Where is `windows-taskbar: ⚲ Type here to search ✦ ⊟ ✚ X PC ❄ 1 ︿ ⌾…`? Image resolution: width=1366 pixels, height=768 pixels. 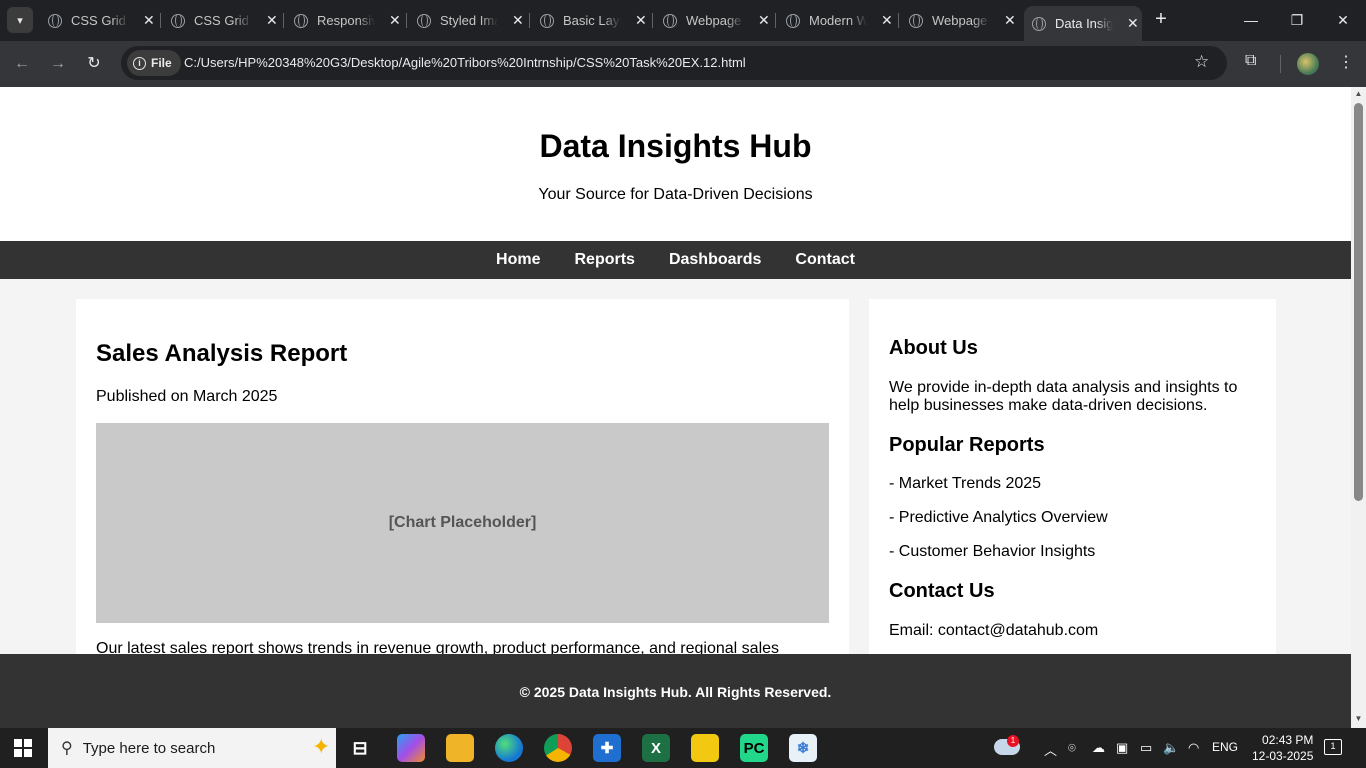
windows-taskbar: ⚲ Type here to search ✦ ⊟ ✚ X PC ❄ 1 ︿ ⌾… is located at coordinates (683, 748).